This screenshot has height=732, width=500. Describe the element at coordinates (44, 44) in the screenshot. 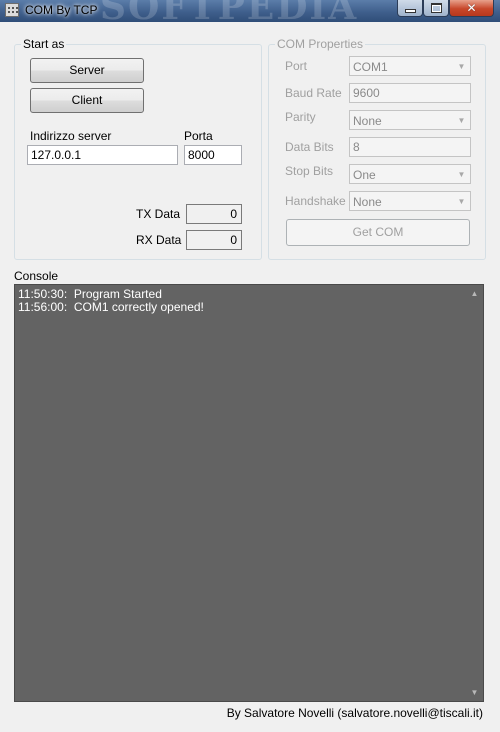

I see `start-as-legend: Start as` at that location.